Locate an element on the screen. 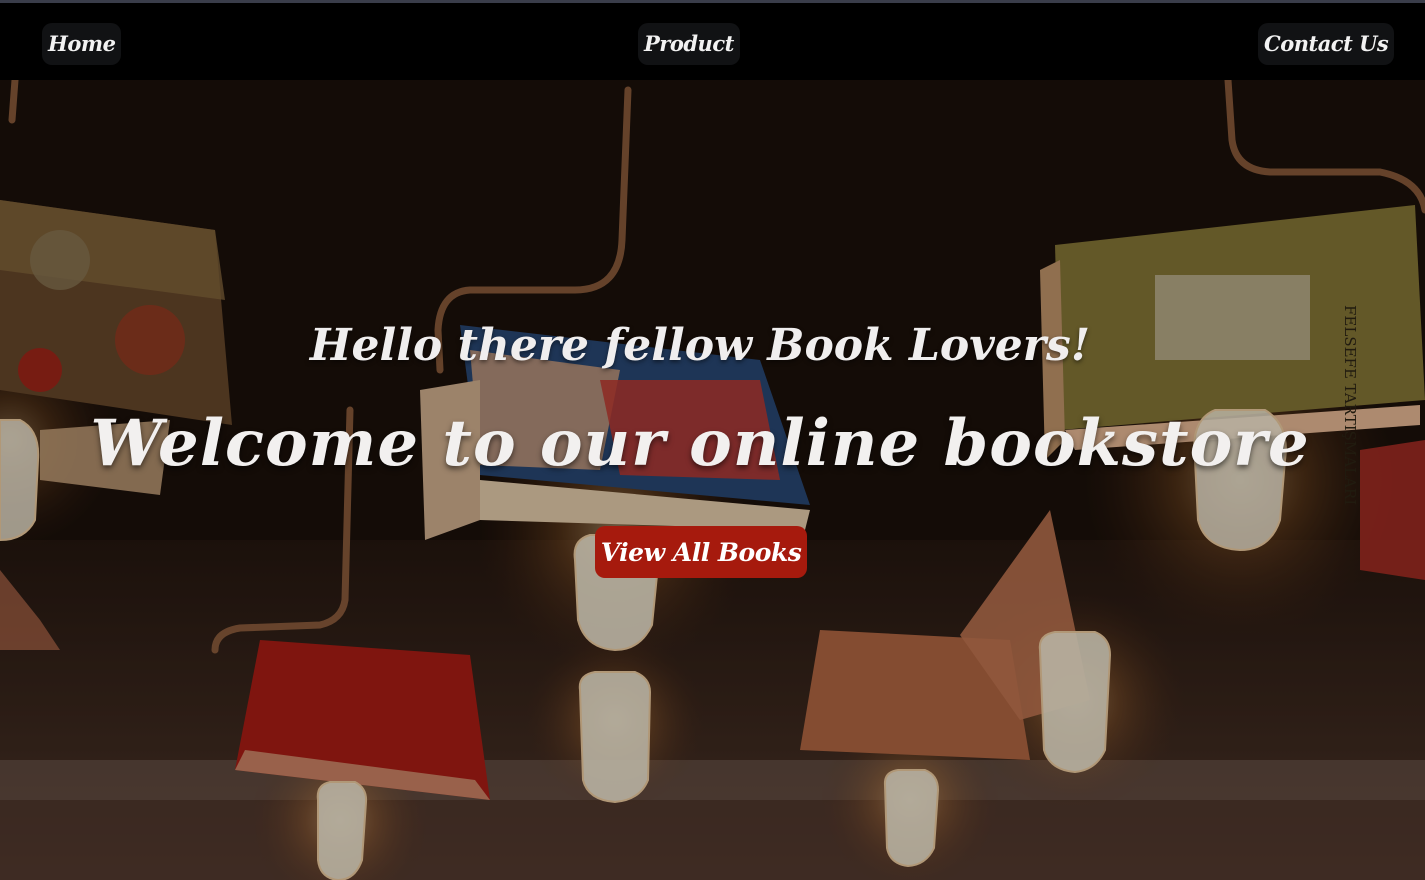 This screenshot has width=1425, height=880. navbar: Home Product Contact Us is located at coordinates (712, 41).